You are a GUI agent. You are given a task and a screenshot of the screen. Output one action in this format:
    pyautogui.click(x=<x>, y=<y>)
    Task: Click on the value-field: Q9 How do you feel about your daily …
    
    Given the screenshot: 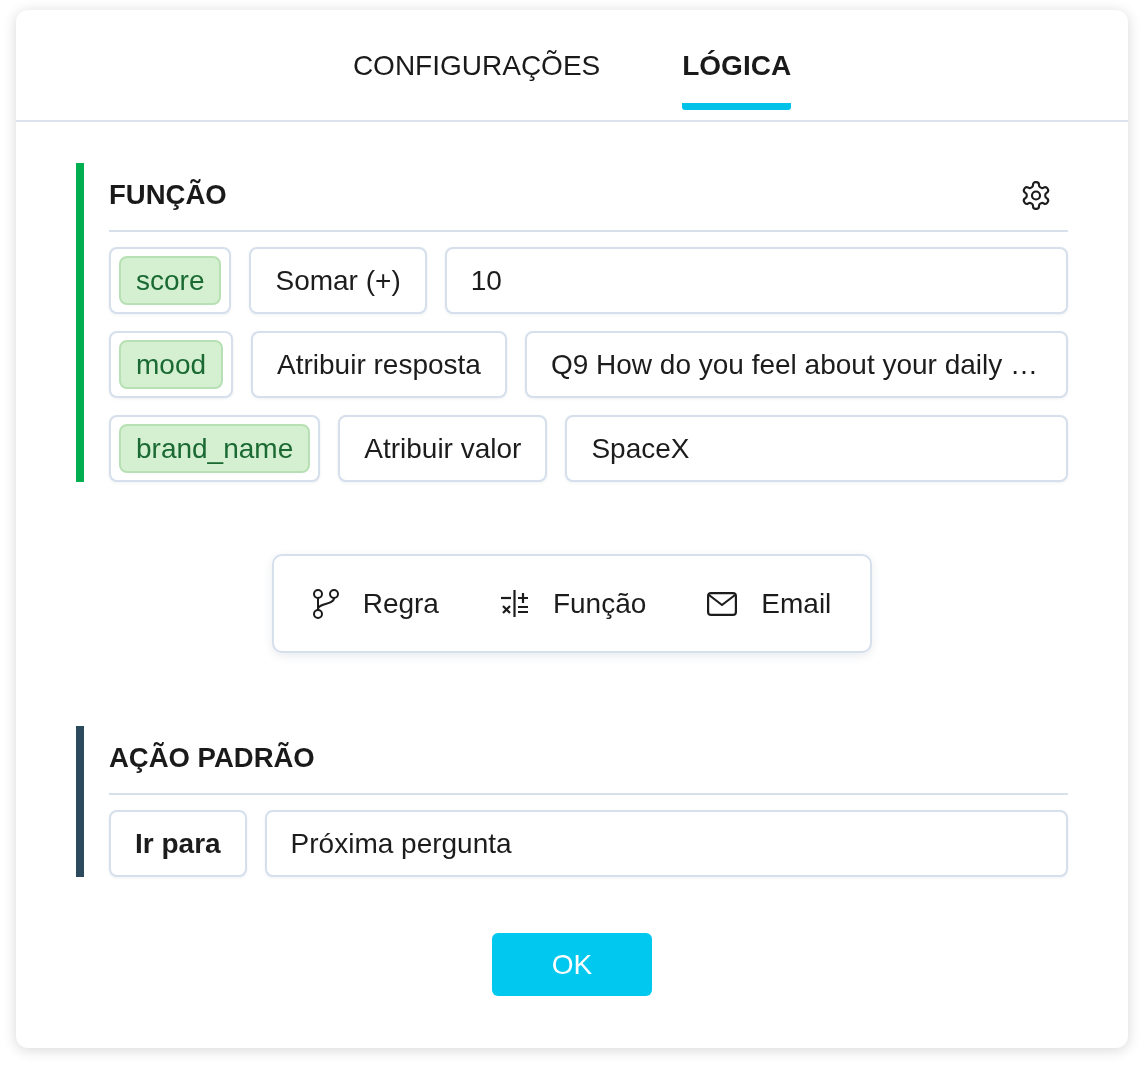 What is the action you would take?
    pyautogui.click(x=796, y=364)
    